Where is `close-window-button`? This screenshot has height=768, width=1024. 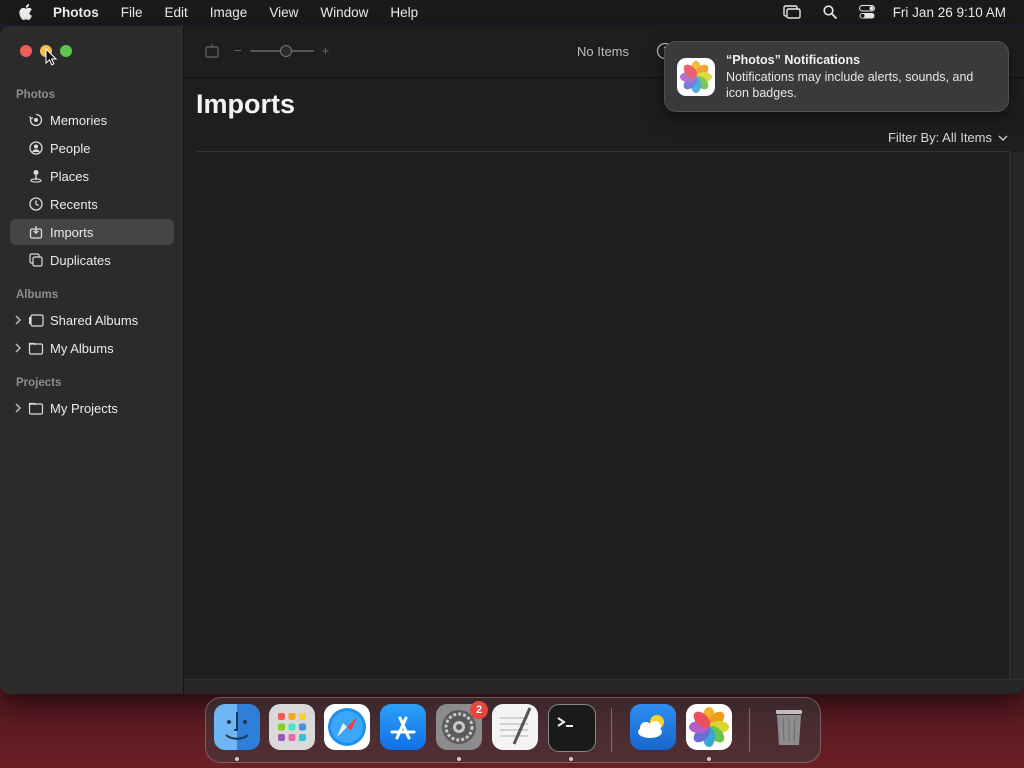 close-window-button is located at coordinates (26, 51).